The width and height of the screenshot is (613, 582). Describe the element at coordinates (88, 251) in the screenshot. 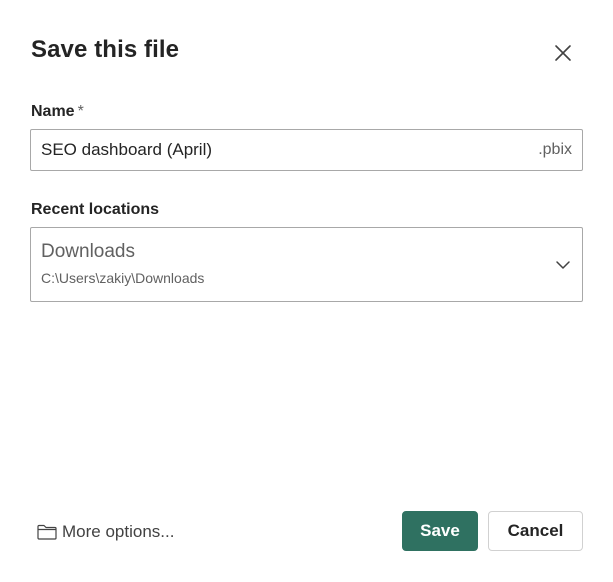

I see `location-name: Downloads` at that location.